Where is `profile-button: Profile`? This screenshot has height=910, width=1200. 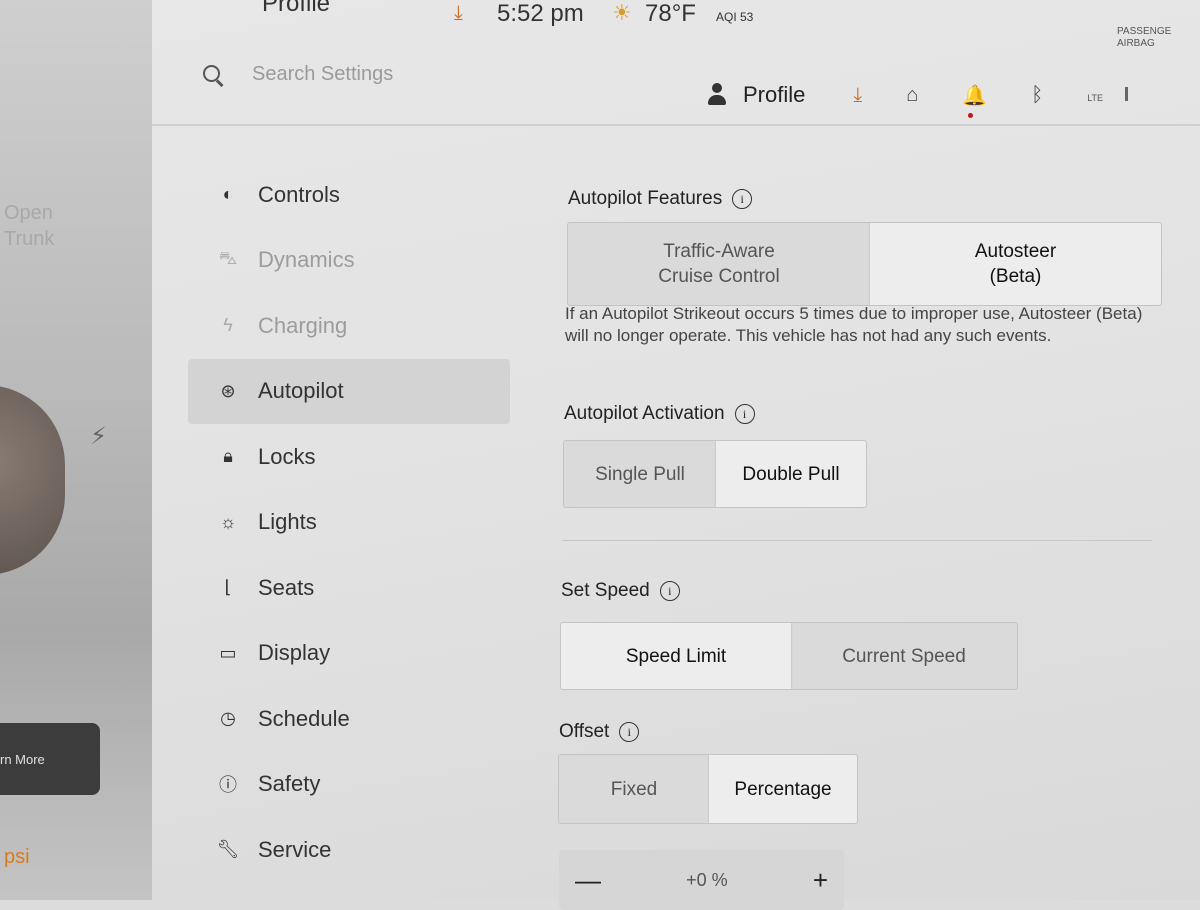
profile-button: Profile is located at coordinates (774, 95).